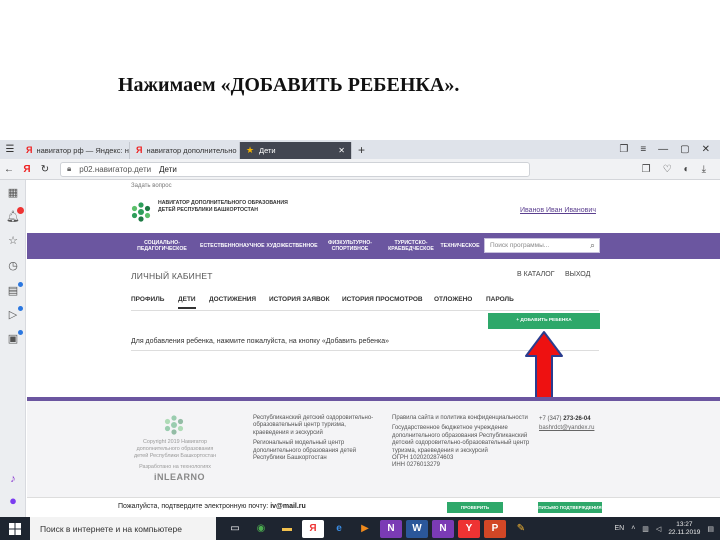 The height and width of the screenshot is (540, 720). What do you see at coordinates (592, 245) in the screenshot?
I see `search-icon: ⌕` at bounding box center [592, 245].